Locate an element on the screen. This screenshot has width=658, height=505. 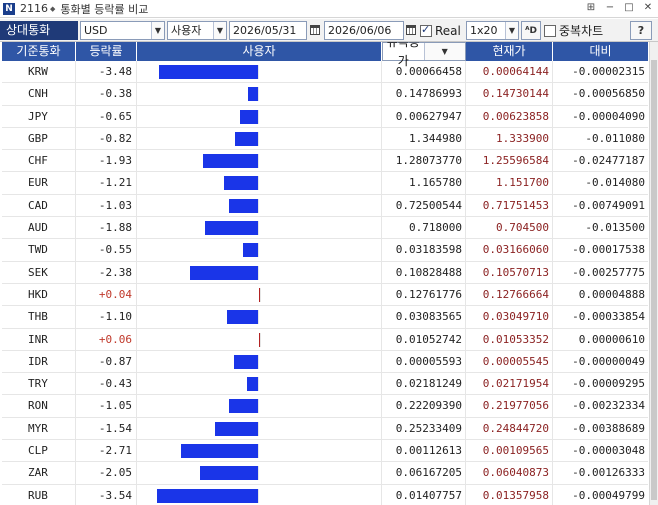
change-rate-cell: -1.21 is located at coordinates (106, 183).